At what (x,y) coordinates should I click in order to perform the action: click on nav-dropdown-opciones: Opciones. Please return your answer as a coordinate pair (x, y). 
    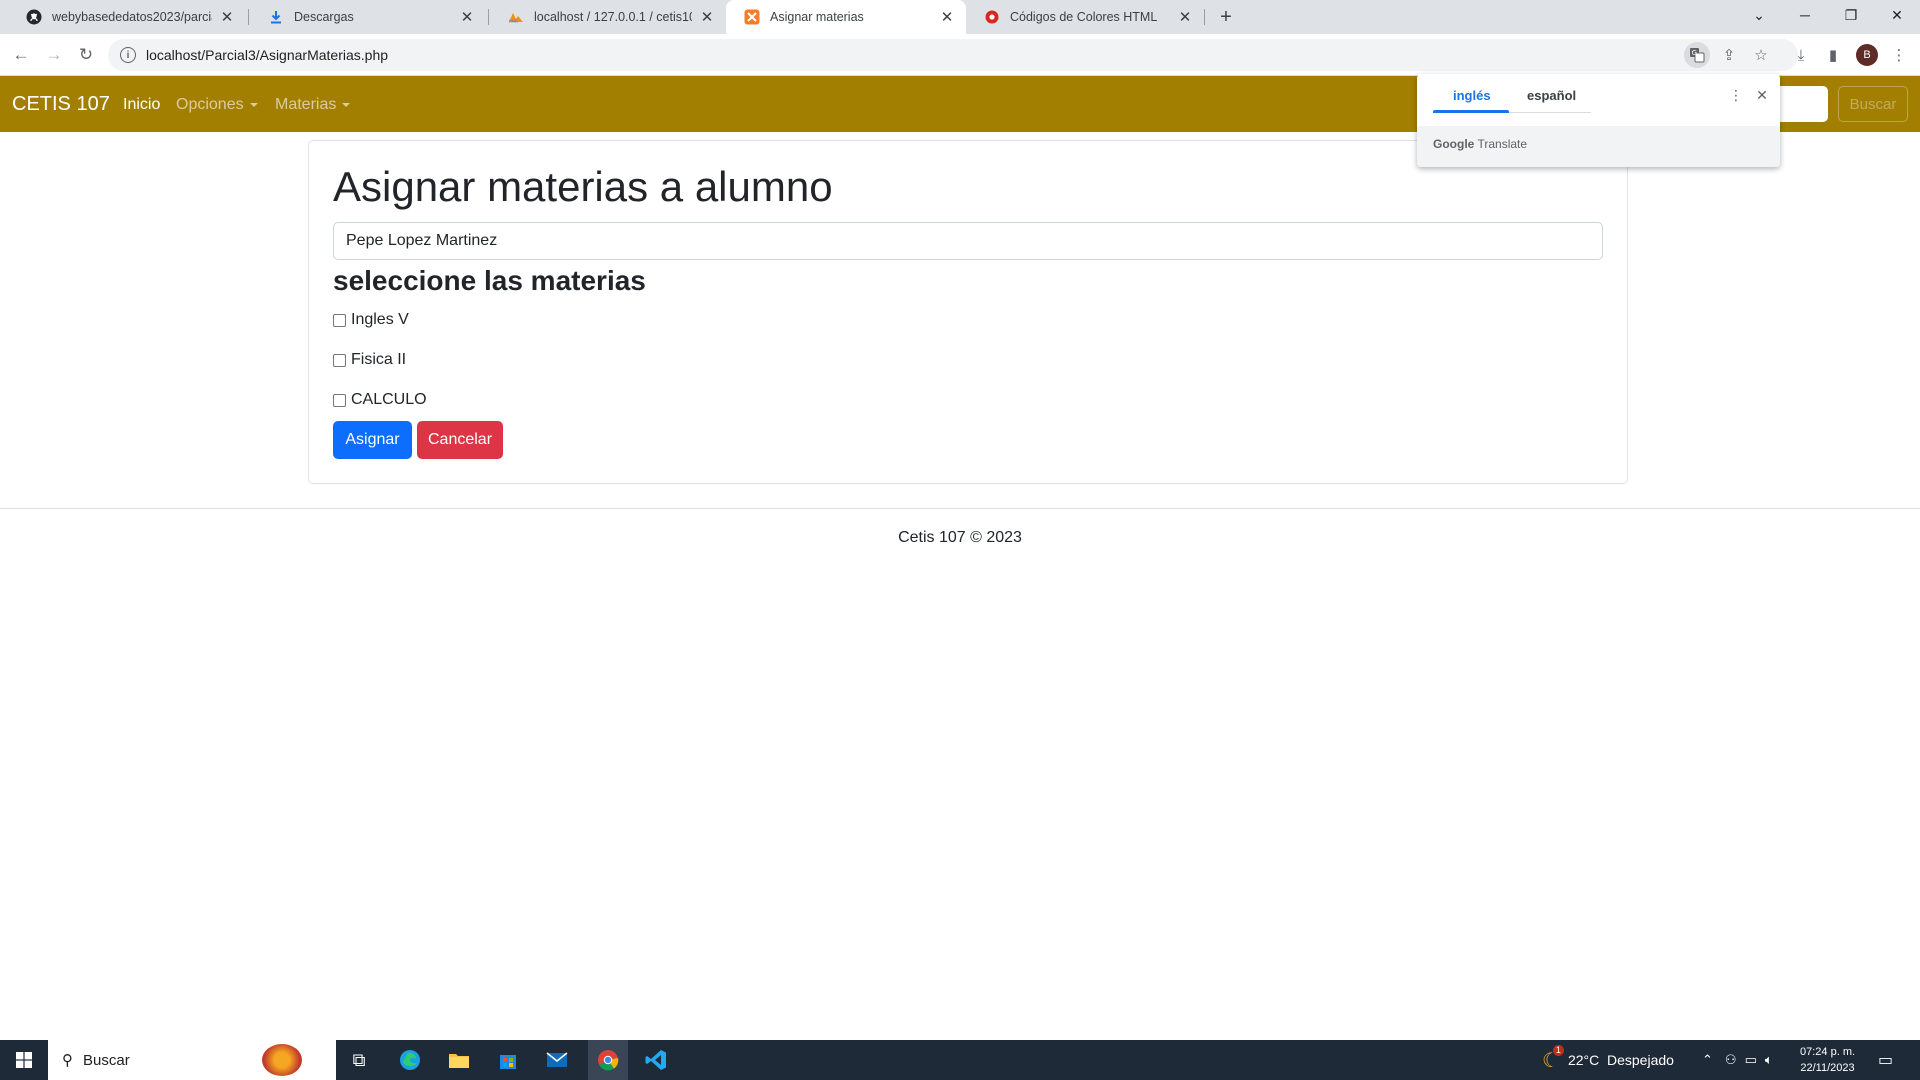
    Looking at the image, I should click on (217, 105).